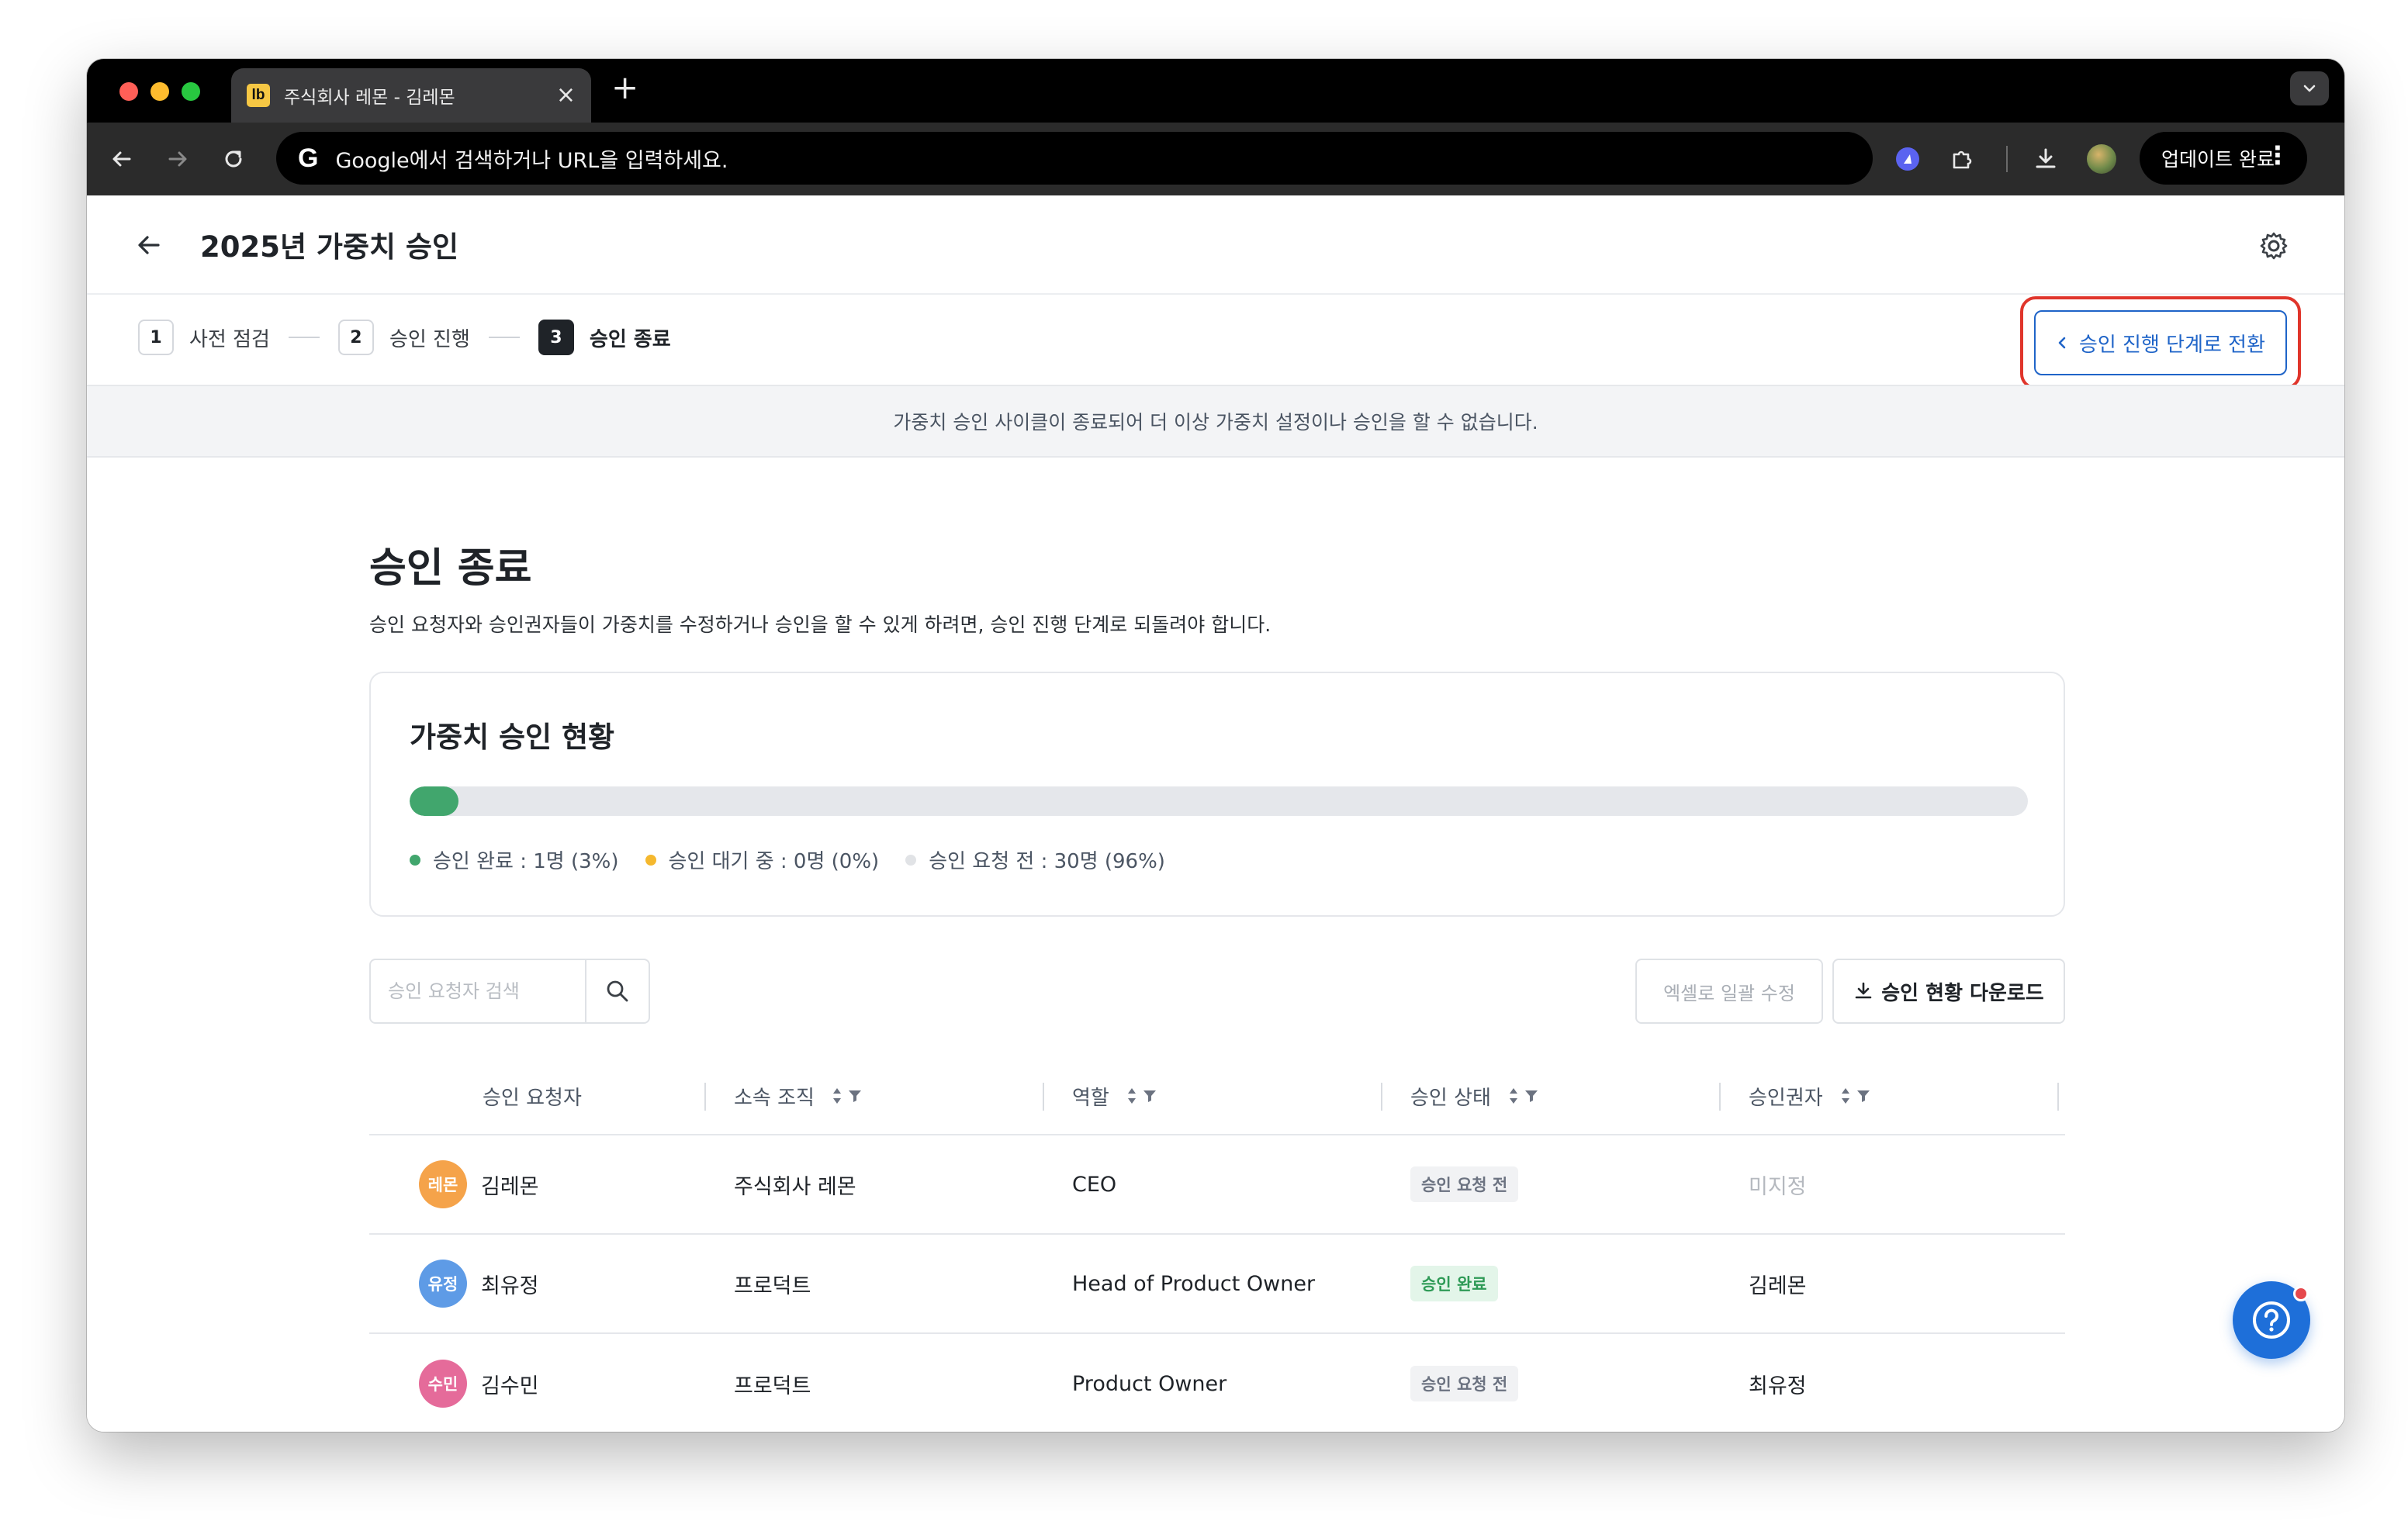 This screenshot has width=2408, height=1531. I want to click on requester-name: 김수민, so click(510, 1386).